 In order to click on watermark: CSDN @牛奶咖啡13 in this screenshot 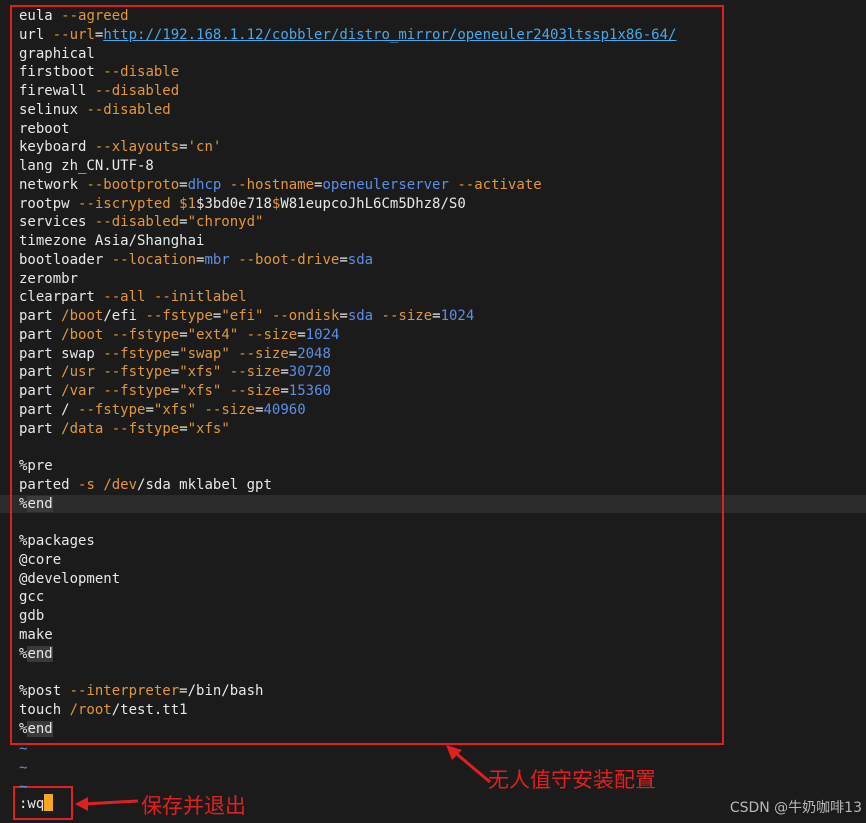, I will do `click(795, 808)`.